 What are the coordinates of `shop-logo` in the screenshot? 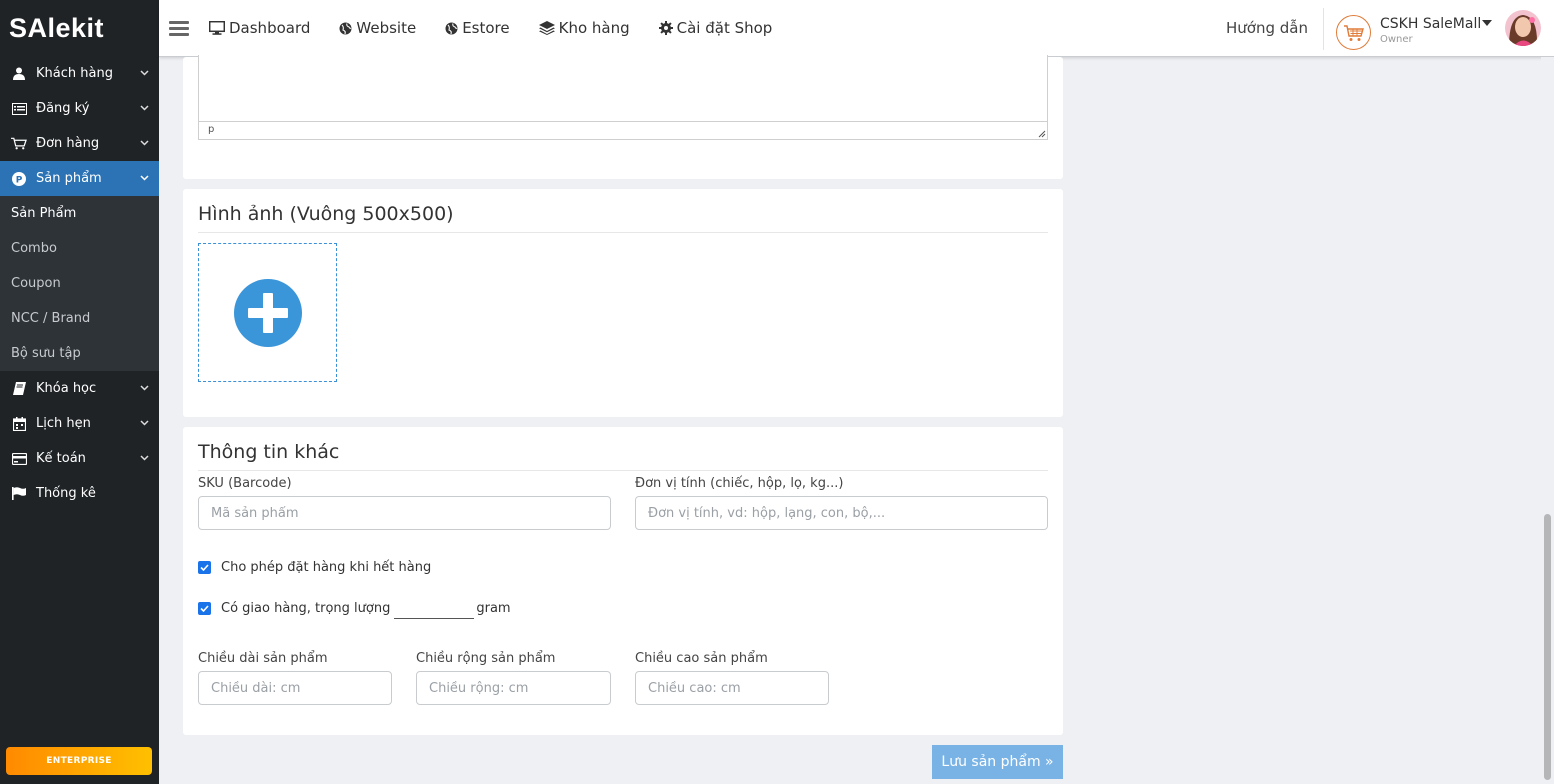 It's located at (1353, 32).